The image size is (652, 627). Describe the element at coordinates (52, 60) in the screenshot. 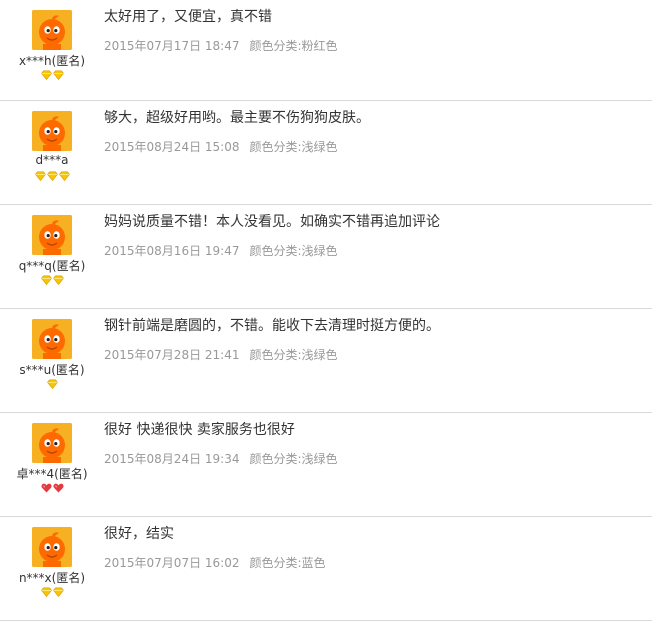

I see `reviewer-name: x***h(匿名)` at that location.